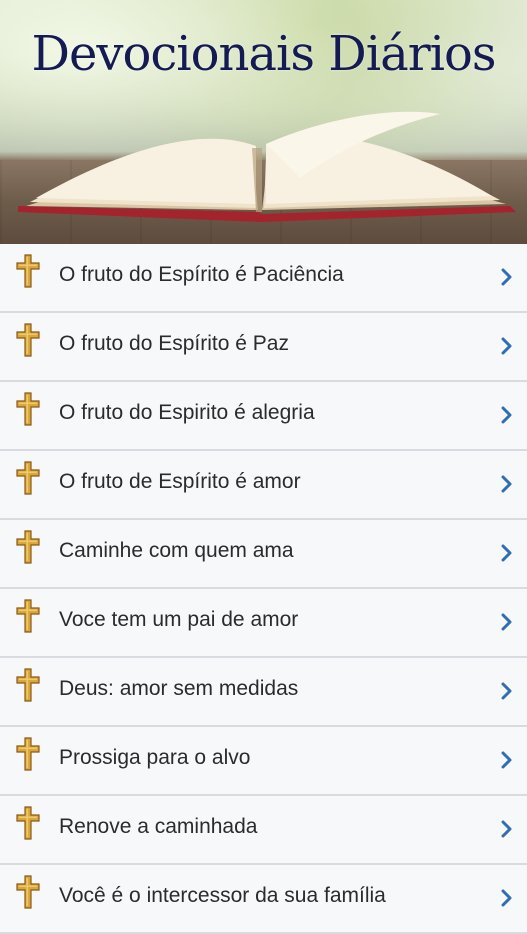  I want to click on list-item: O fruto de Espírito é amor, so click(263, 485).